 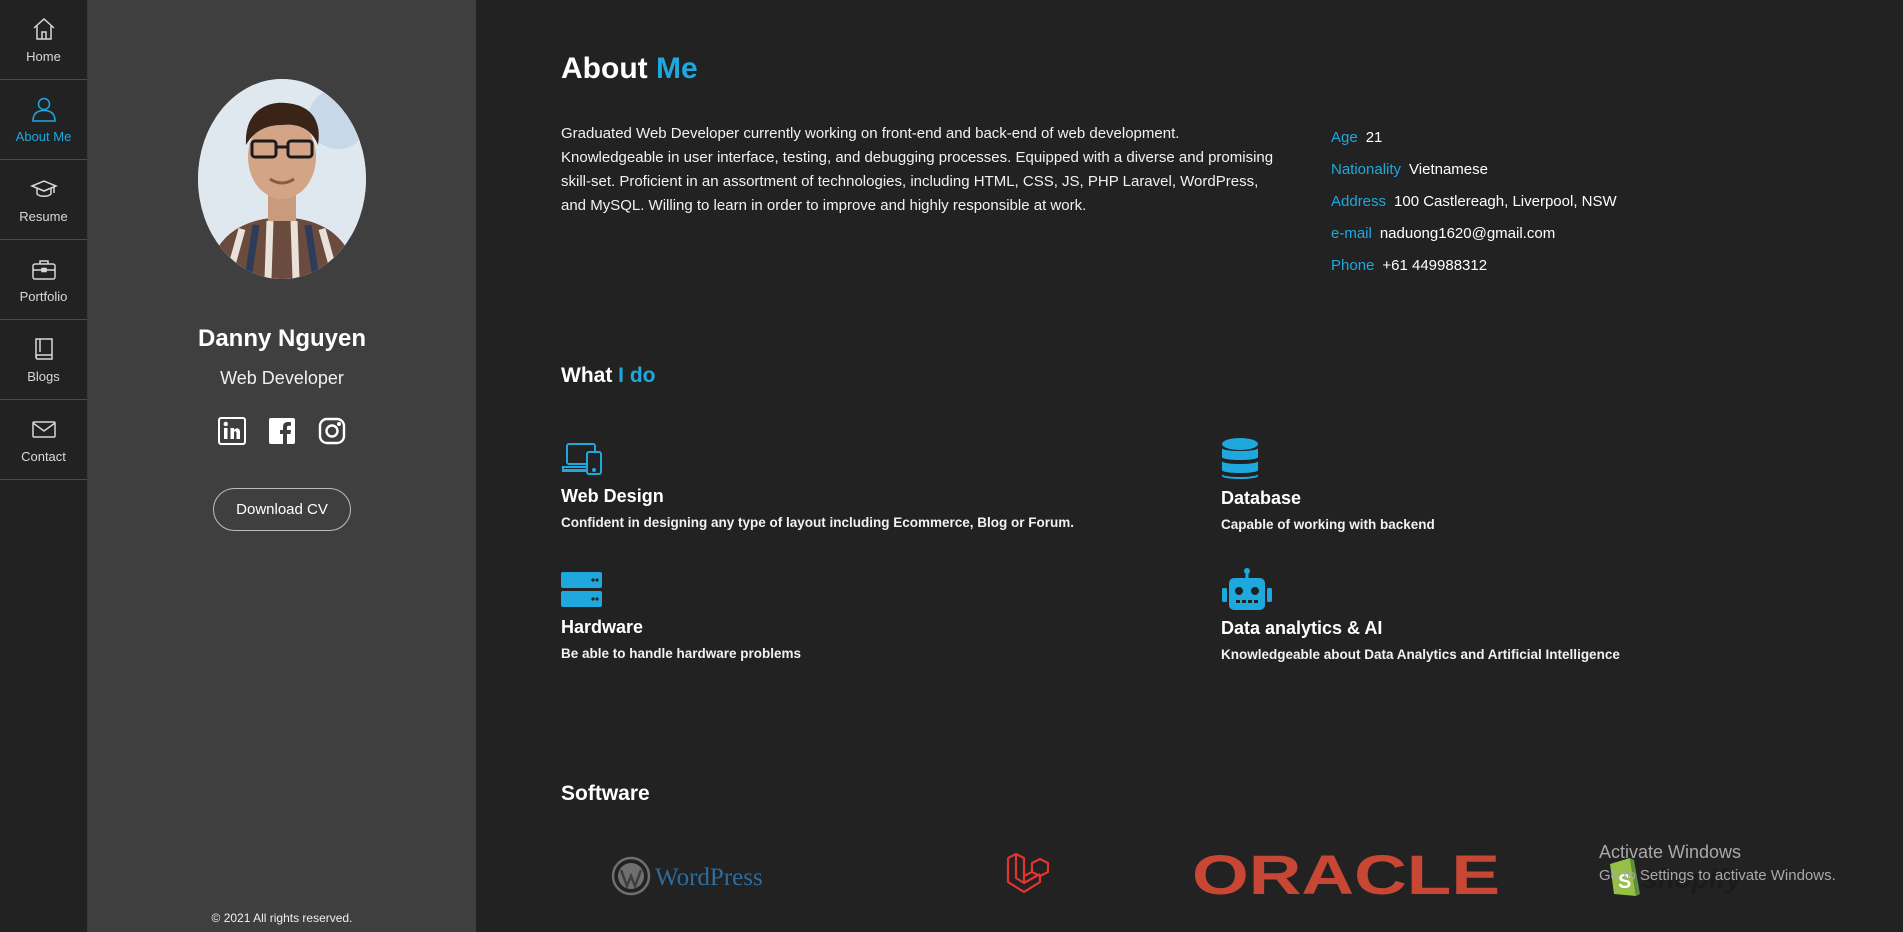 What do you see at coordinates (43, 349) in the screenshot?
I see `book-icon` at bounding box center [43, 349].